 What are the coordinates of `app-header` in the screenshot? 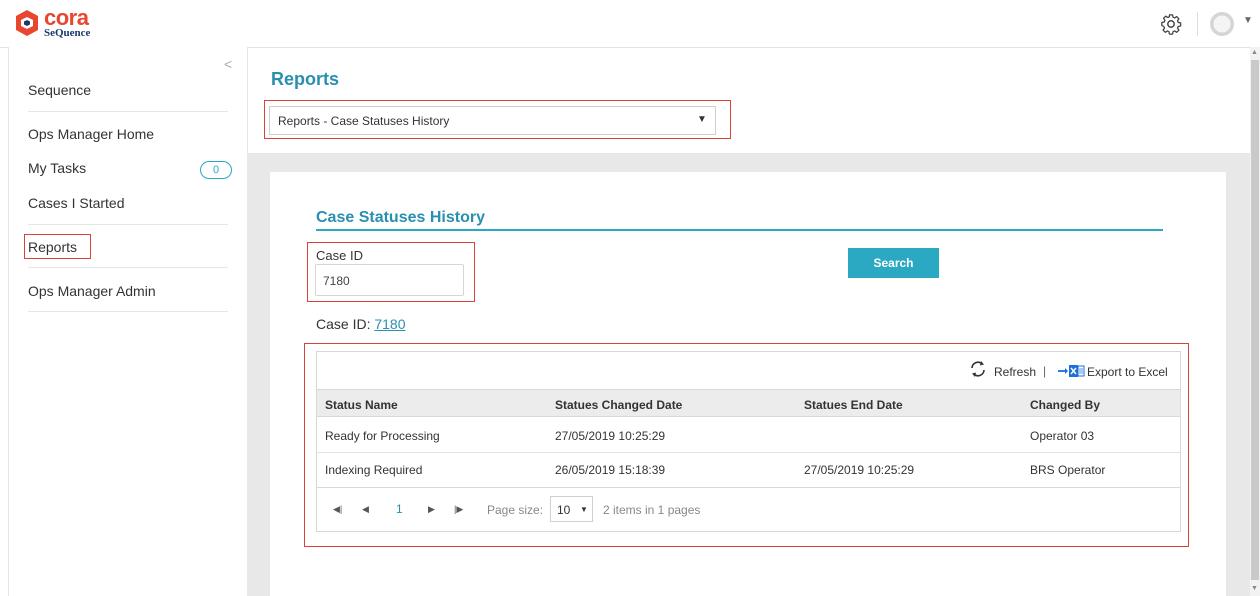 It's located at (630, 24).